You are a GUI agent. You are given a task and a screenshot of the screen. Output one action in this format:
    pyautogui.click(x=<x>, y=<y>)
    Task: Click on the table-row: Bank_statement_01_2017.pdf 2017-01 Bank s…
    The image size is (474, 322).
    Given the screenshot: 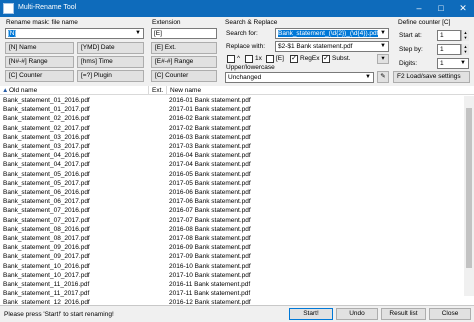 What is the action you would take?
    pyautogui.click(x=237, y=109)
    